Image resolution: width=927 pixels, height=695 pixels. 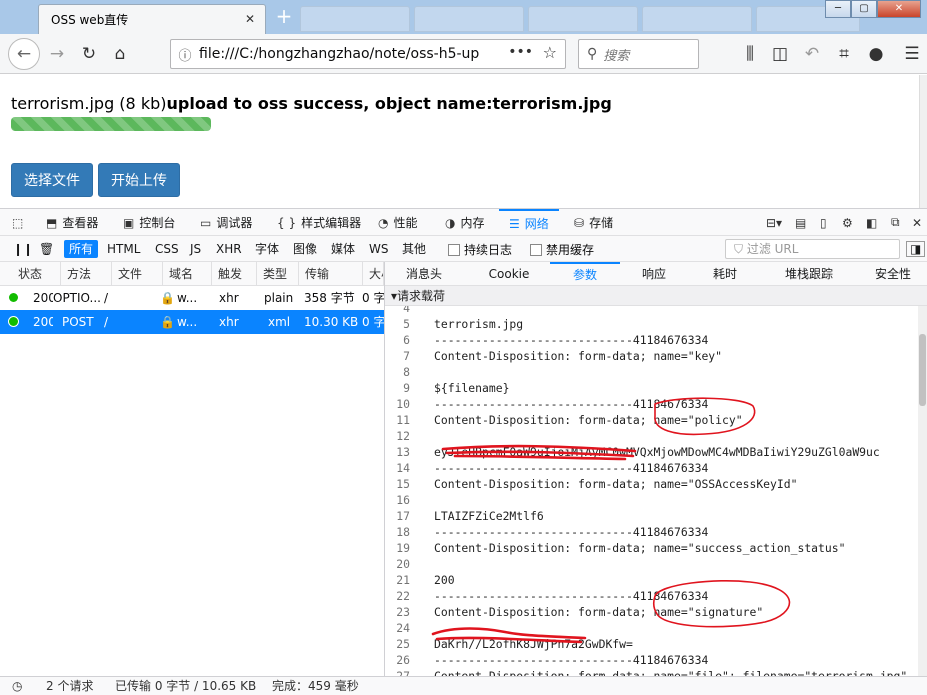 What do you see at coordinates (89, 54) in the screenshot?
I see `reload-icon: ↻` at bounding box center [89, 54].